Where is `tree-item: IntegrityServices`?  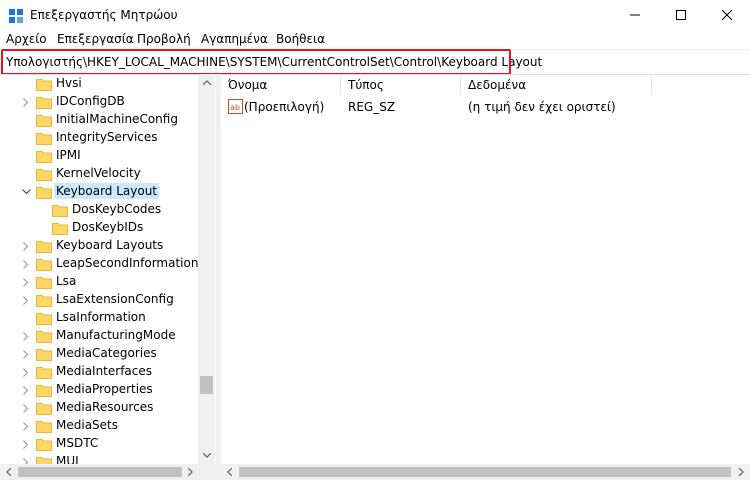
tree-item: IntegrityServices is located at coordinates (100, 138).